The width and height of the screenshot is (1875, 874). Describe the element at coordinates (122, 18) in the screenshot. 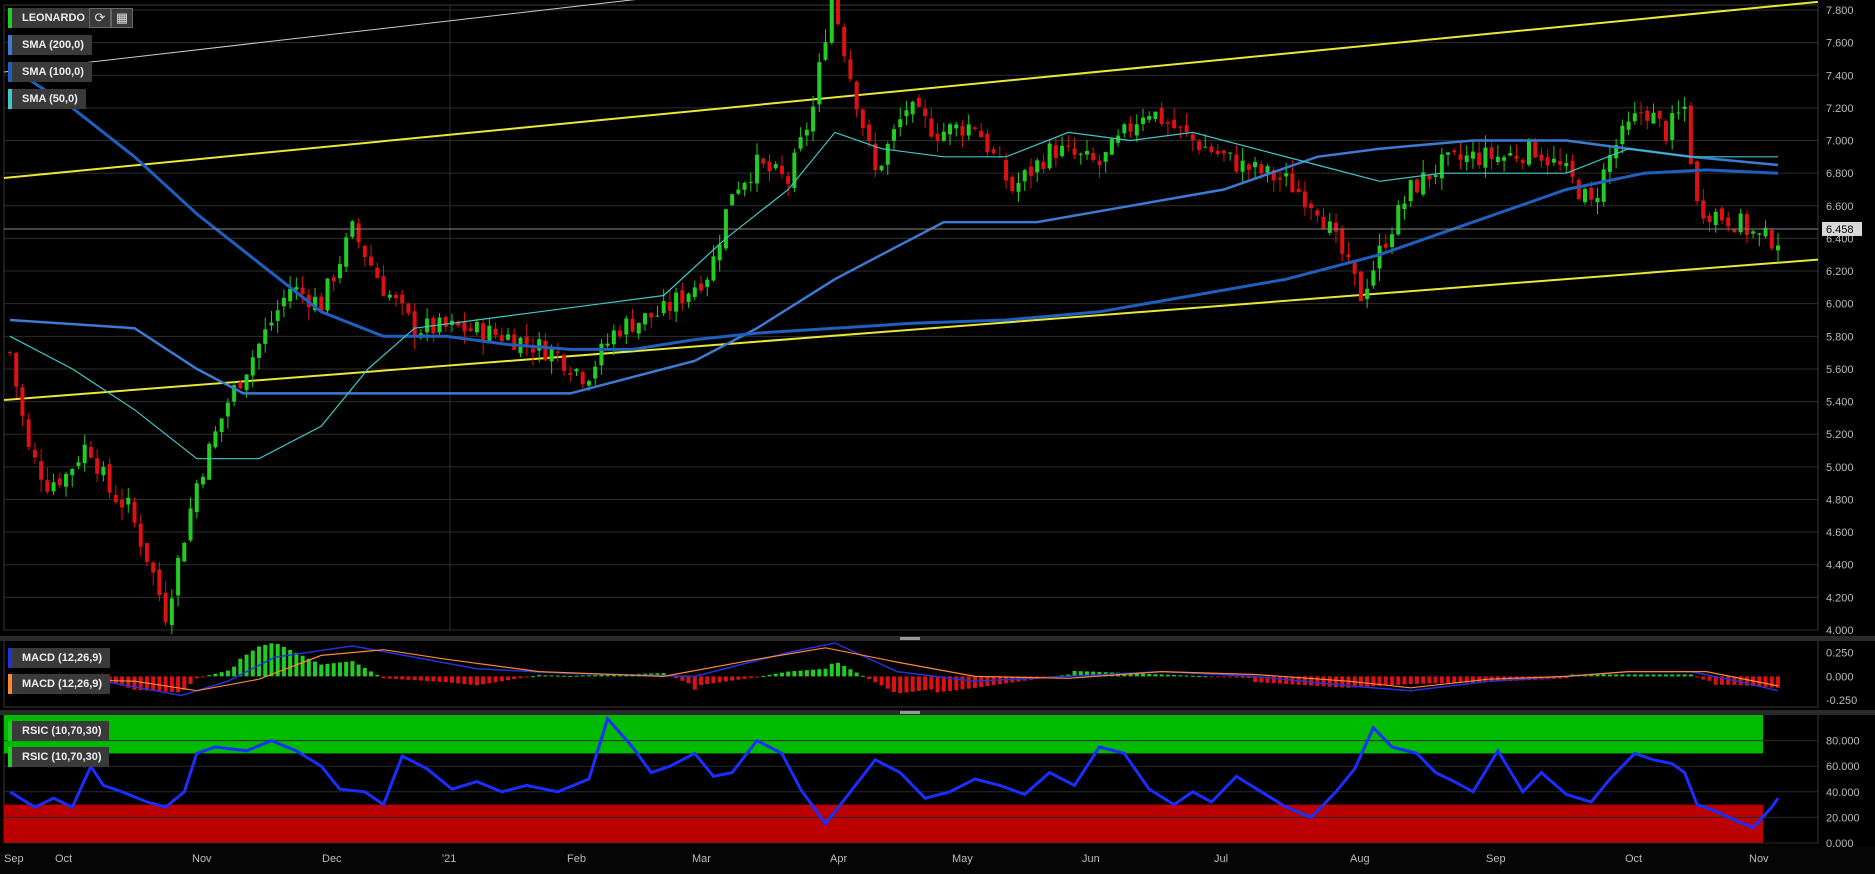

I see `calendar-icon: ▦` at that location.